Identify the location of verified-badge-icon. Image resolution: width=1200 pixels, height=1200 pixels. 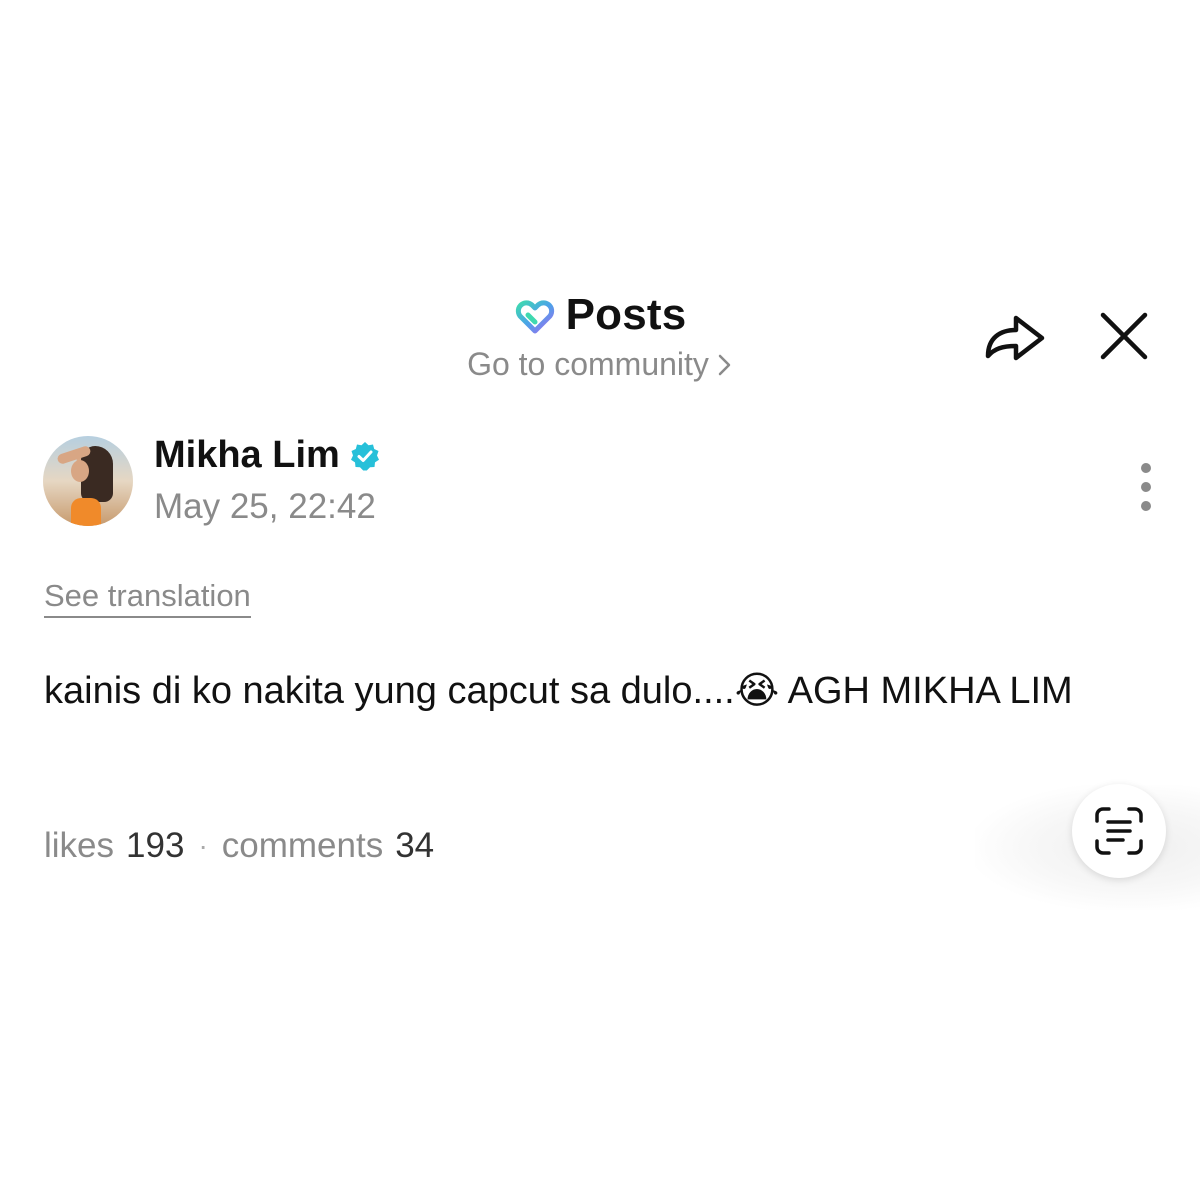
(364, 455).